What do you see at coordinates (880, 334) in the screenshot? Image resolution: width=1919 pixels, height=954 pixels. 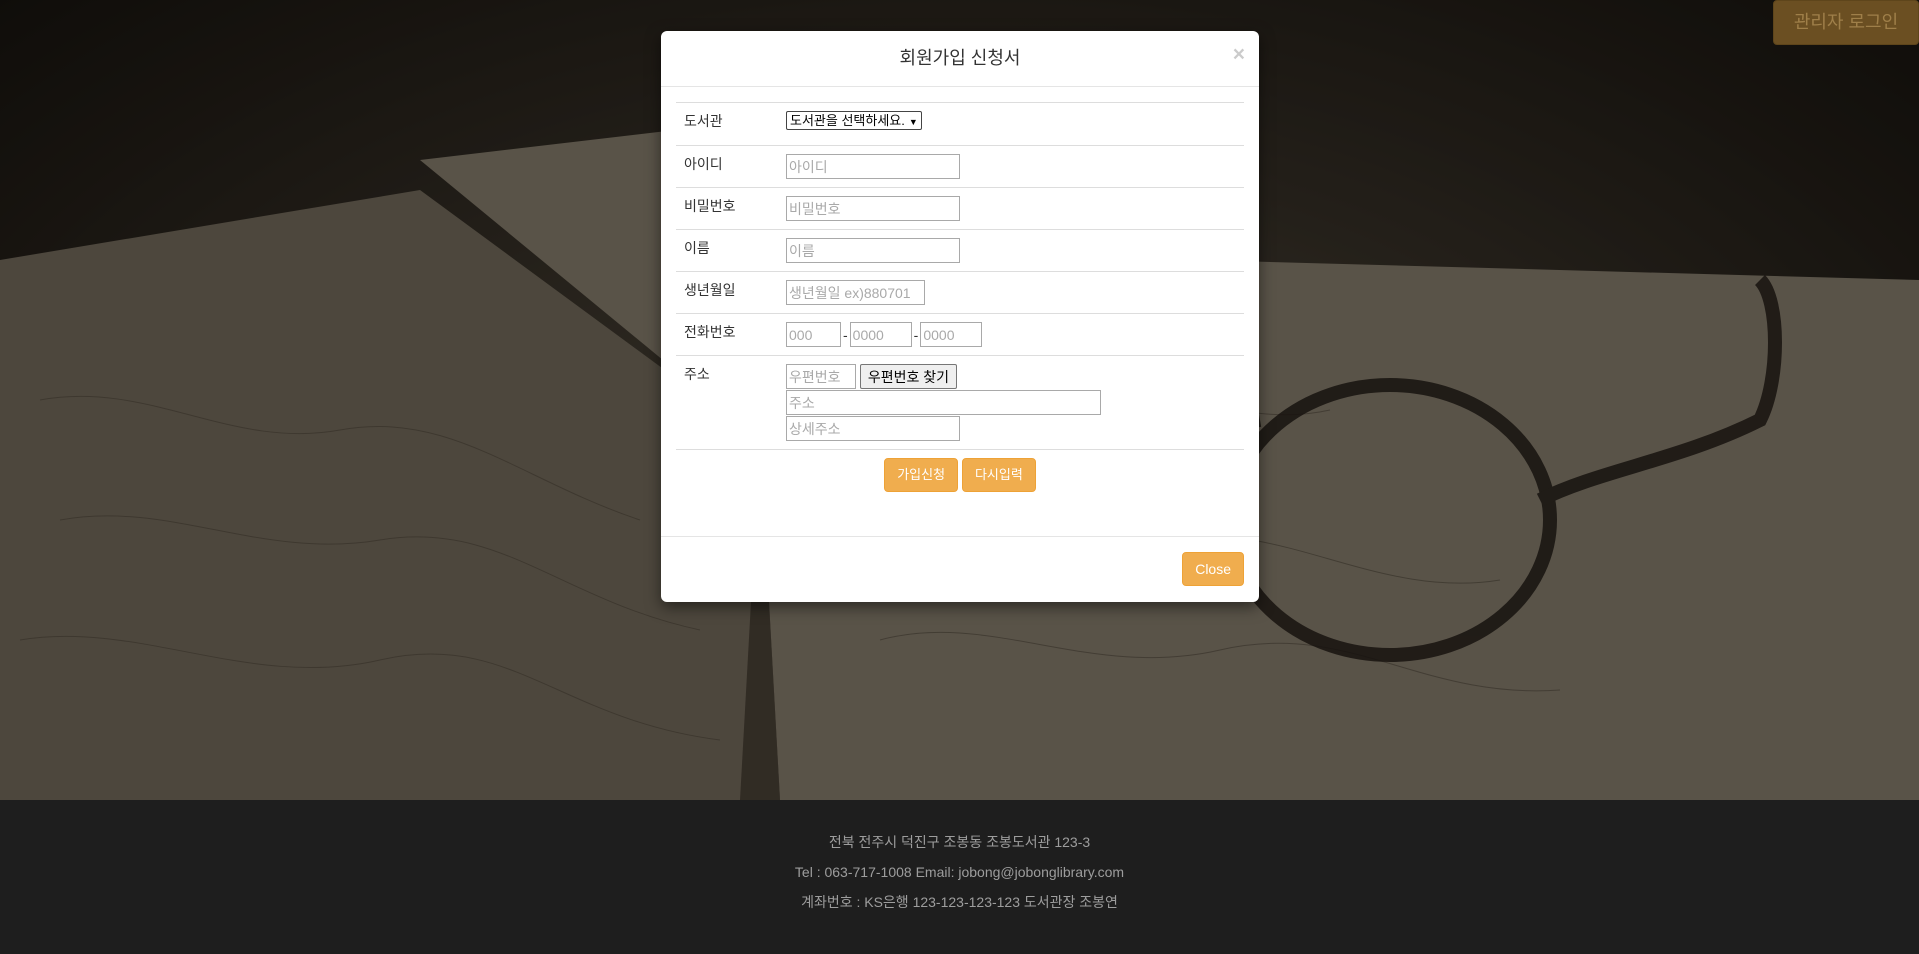 I see `phone-part2-input` at bounding box center [880, 334].